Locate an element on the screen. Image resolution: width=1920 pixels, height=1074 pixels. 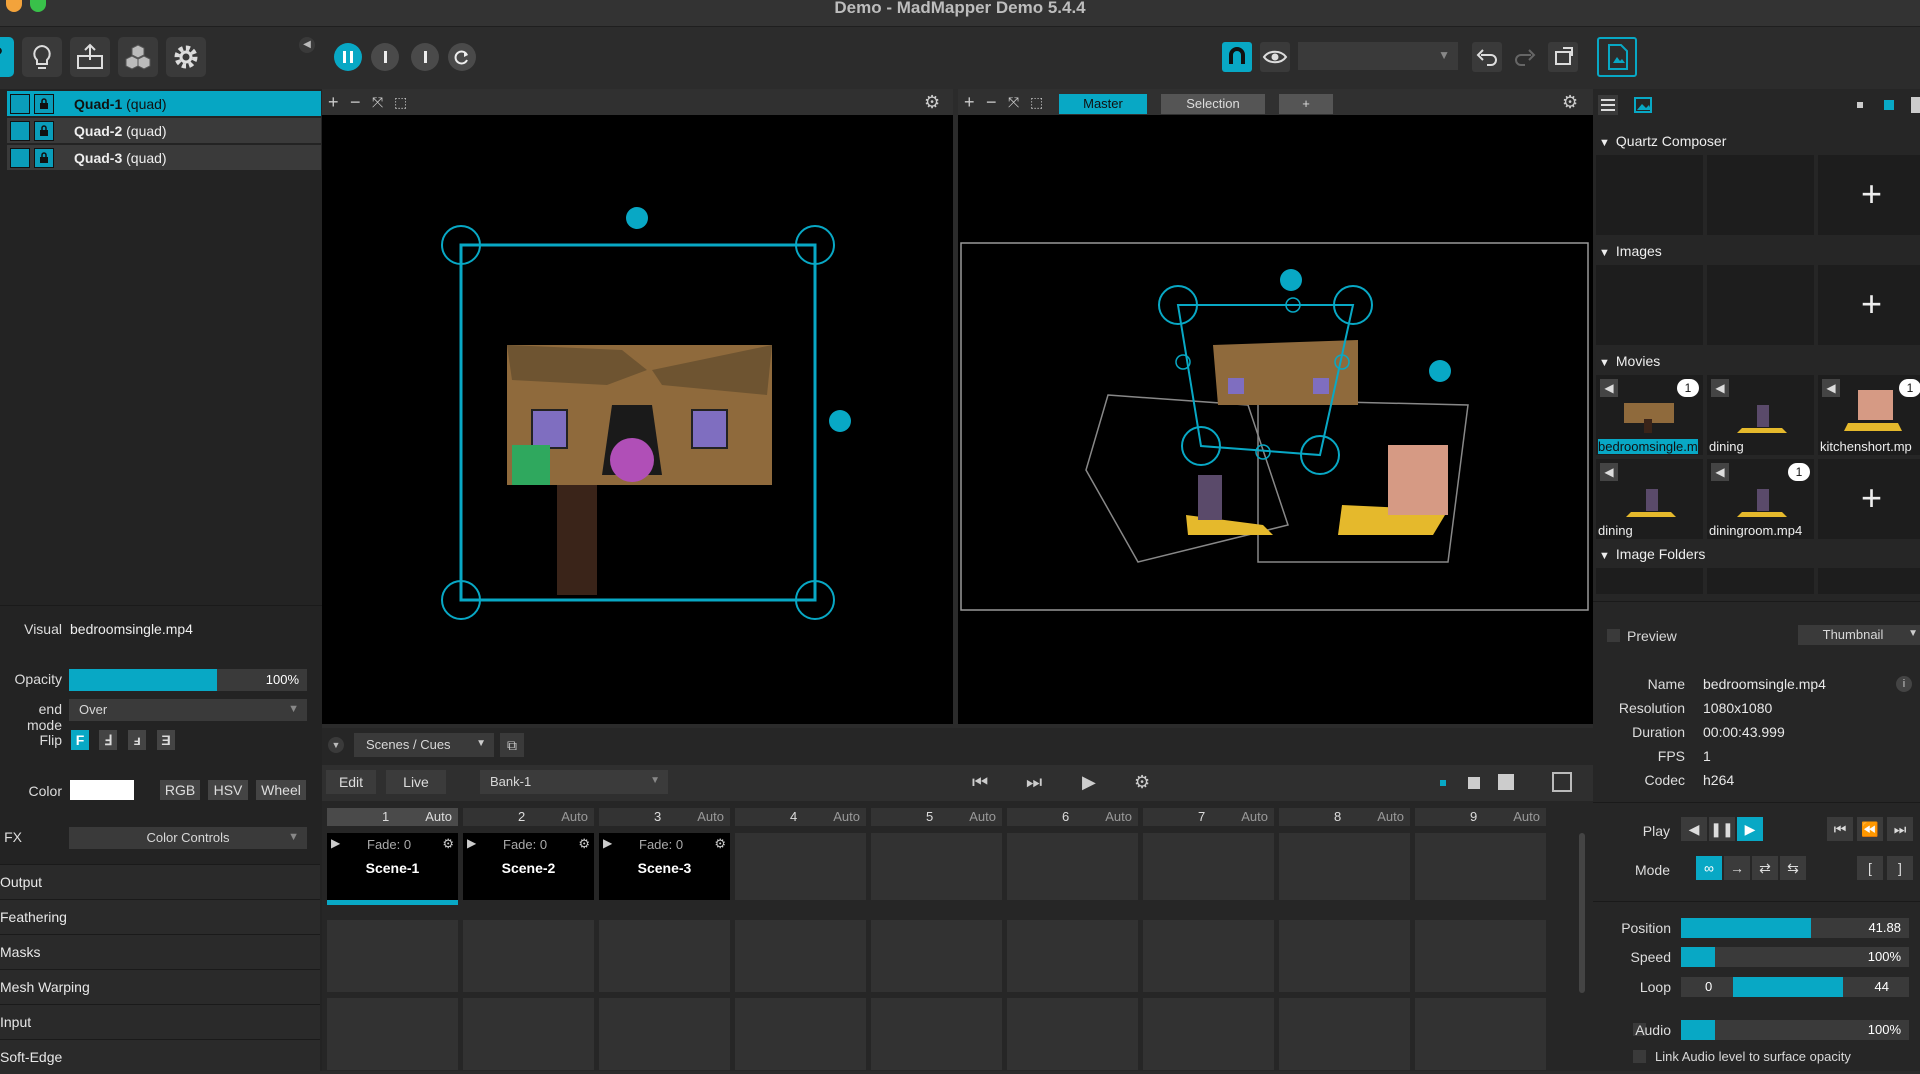
list-view-icon is located at coordinates (1608, 105).